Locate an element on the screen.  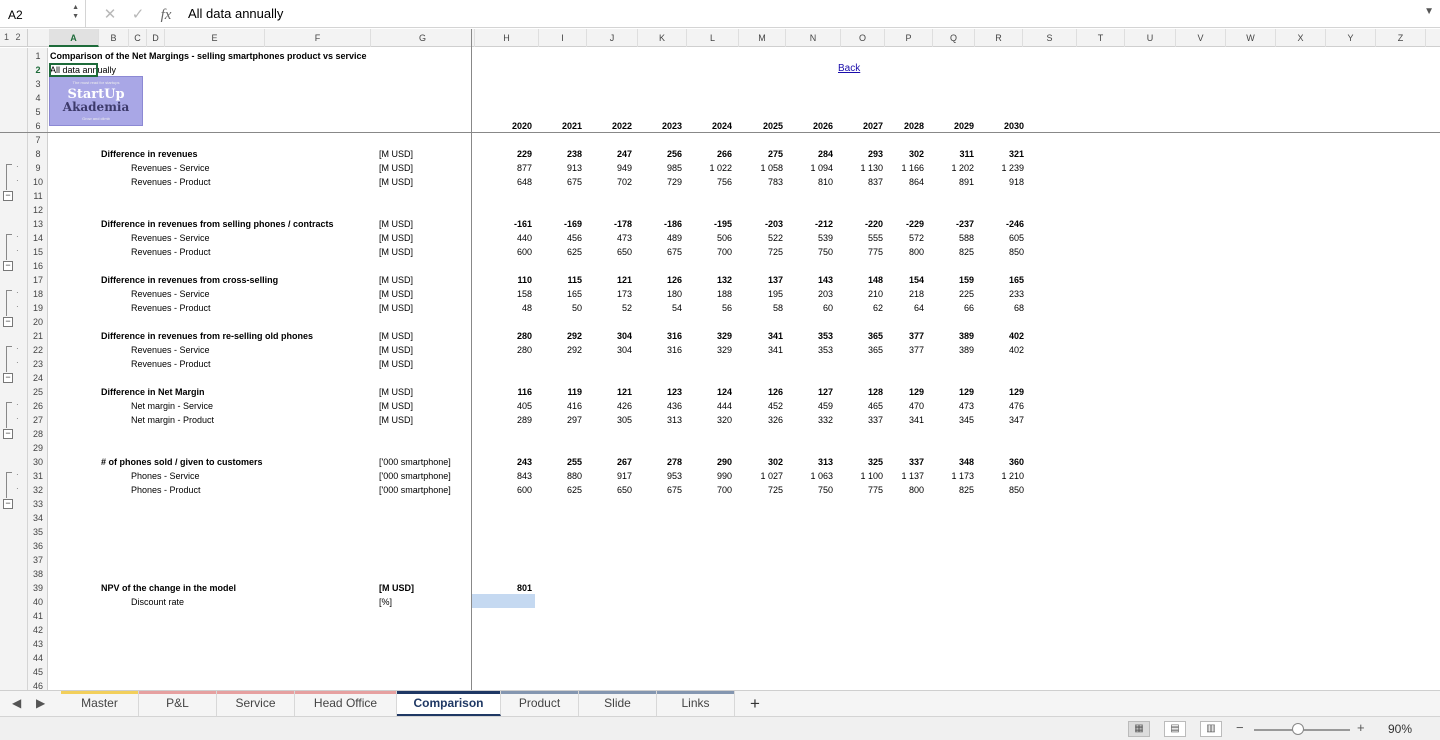
value-cell: 165 is located at coordinates (994, 280).